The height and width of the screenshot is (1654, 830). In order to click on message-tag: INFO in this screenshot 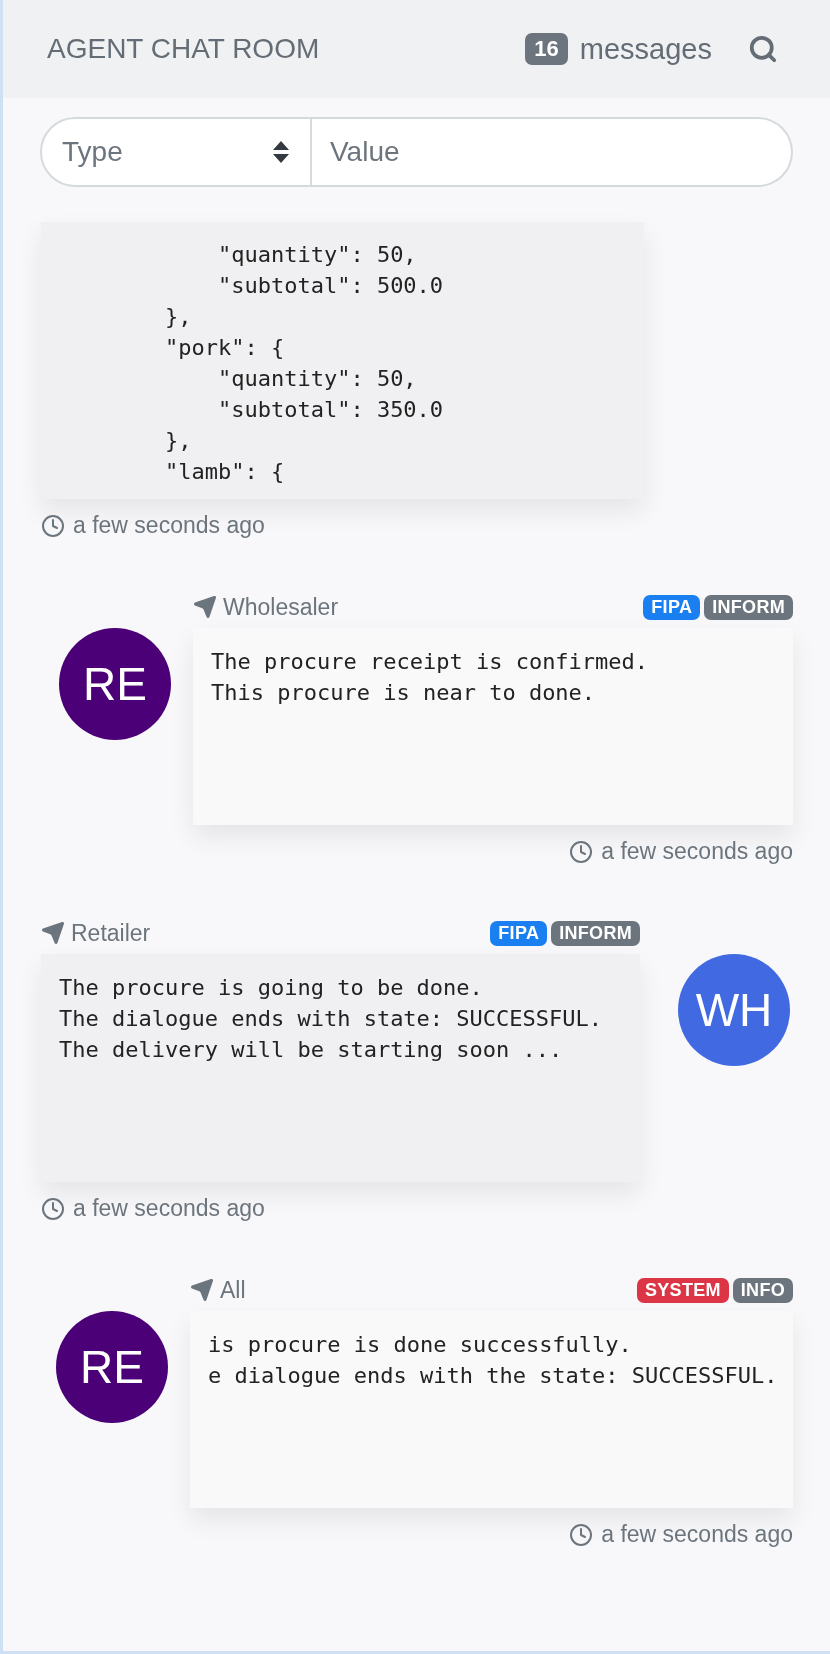, I will do `click(762, 1290)`.